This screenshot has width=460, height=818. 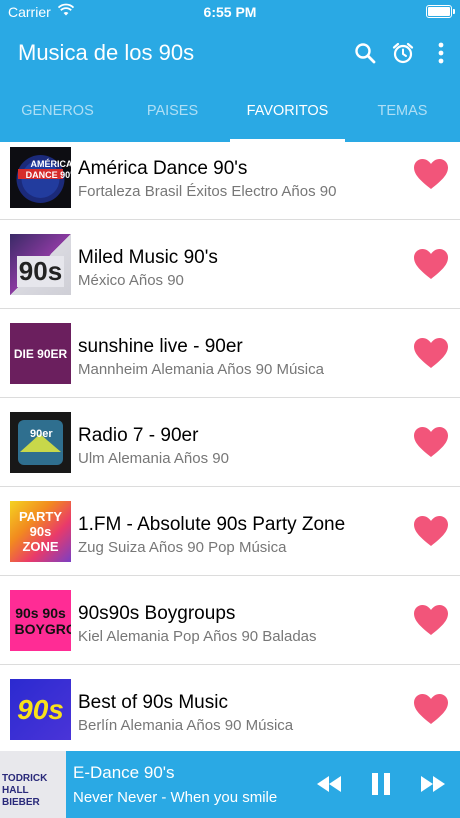 I want to click on station-details: Fortaleza Brasil Éxitos Electro Años 90, so click(x=207, y=191).